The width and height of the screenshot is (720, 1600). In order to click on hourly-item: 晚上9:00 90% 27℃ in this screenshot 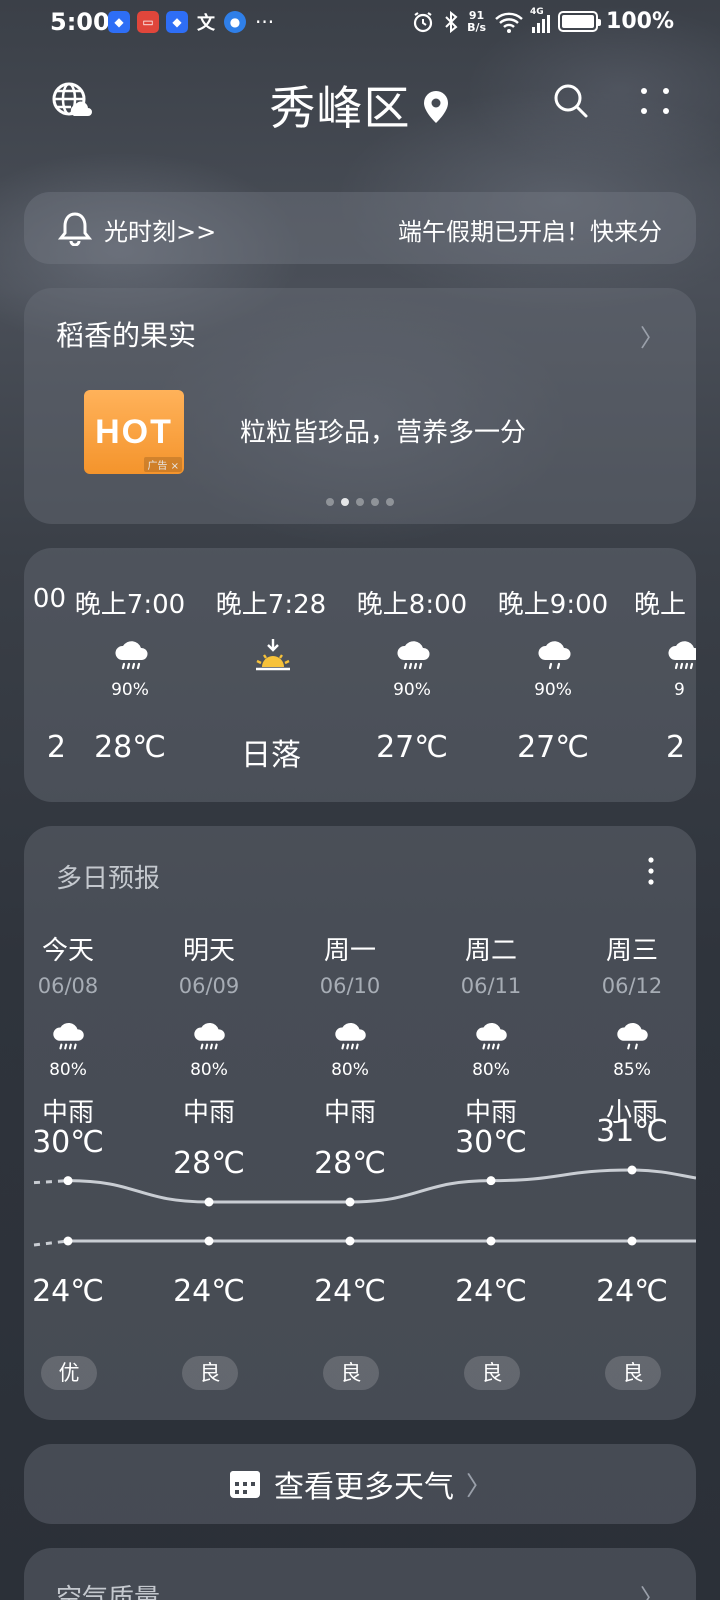, I will do `click(553, 675)`.